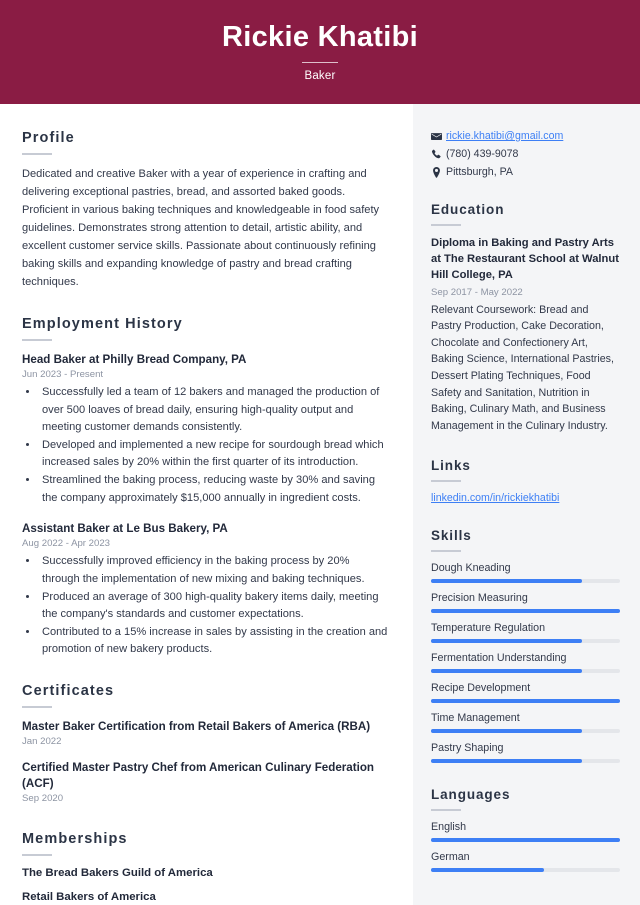  I want to click on resume-header: Rickie Khatibi Baker, so click(320, 52).